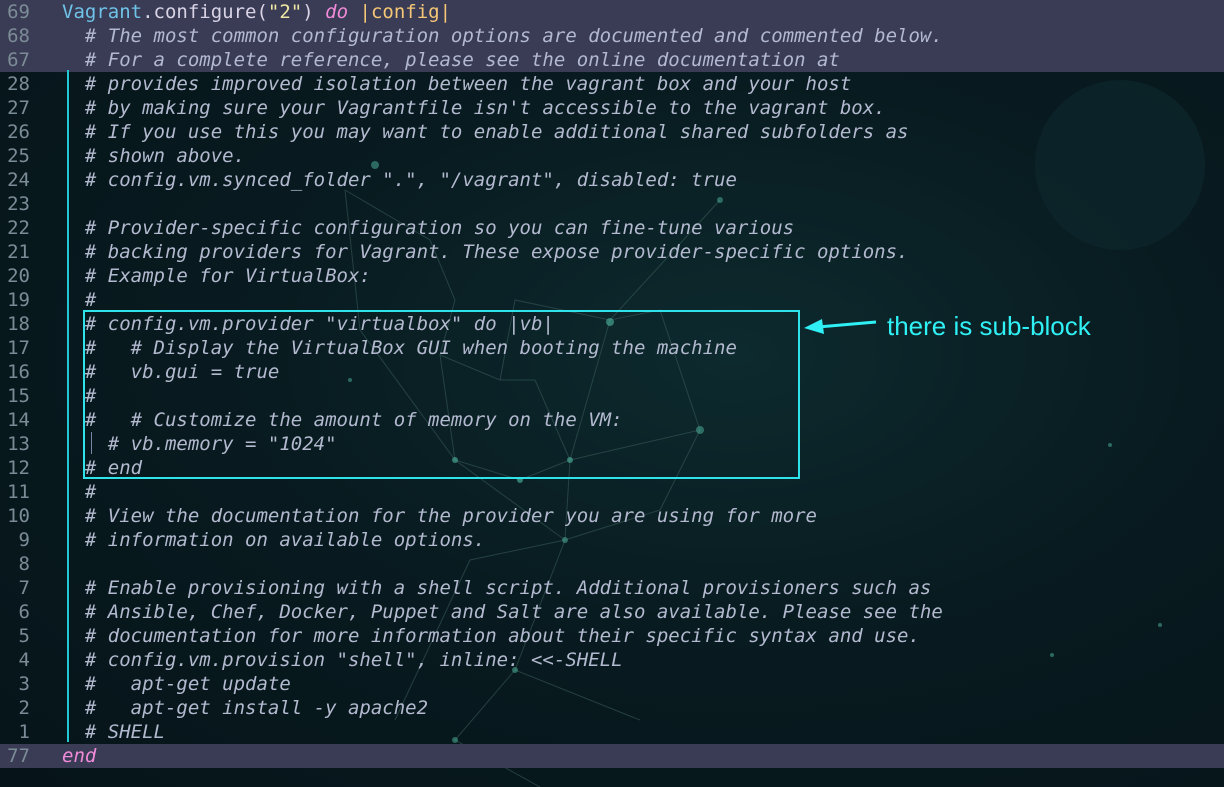 The width and height of the screenshot is (1224, 787). What do you see at coordinates (612, 564) in the screenshot?
I see `code-line: 8` at bounding box center [612, 564].